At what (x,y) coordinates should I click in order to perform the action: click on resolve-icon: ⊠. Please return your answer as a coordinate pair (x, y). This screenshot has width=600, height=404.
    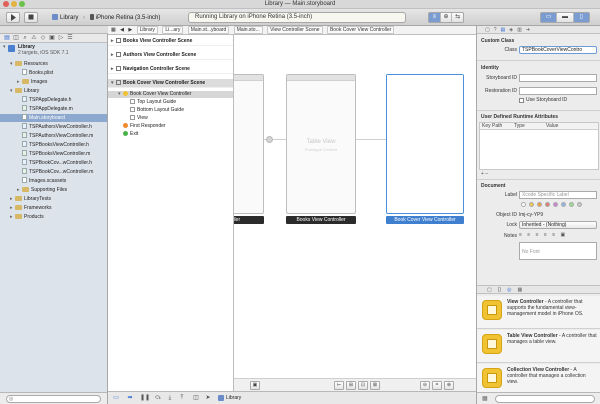
    Looking at the image, I should click on (375, 385).